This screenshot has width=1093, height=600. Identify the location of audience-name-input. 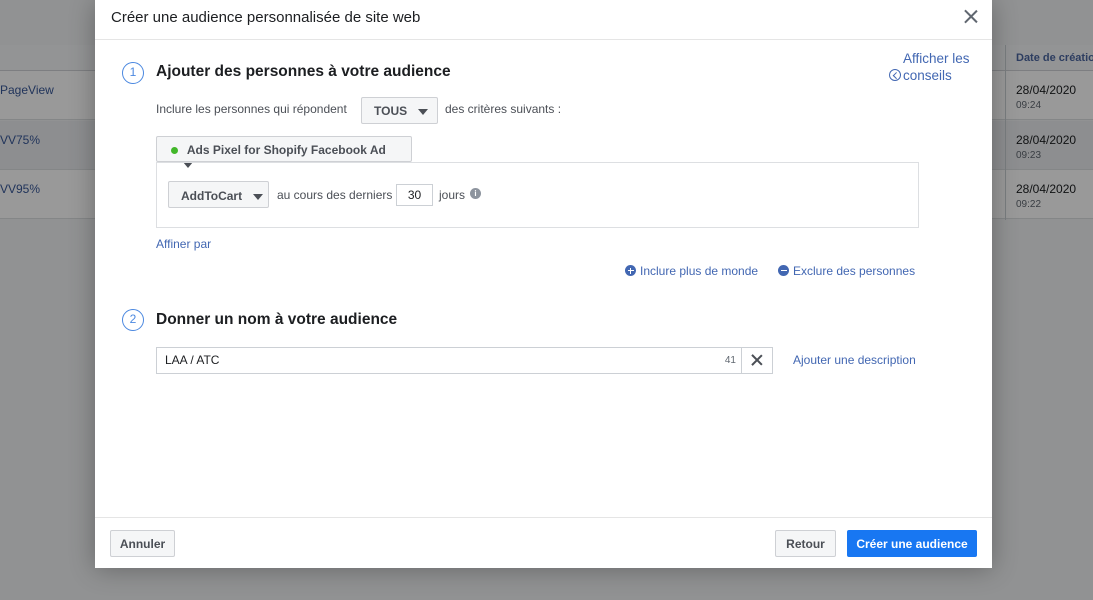
(445, 360).